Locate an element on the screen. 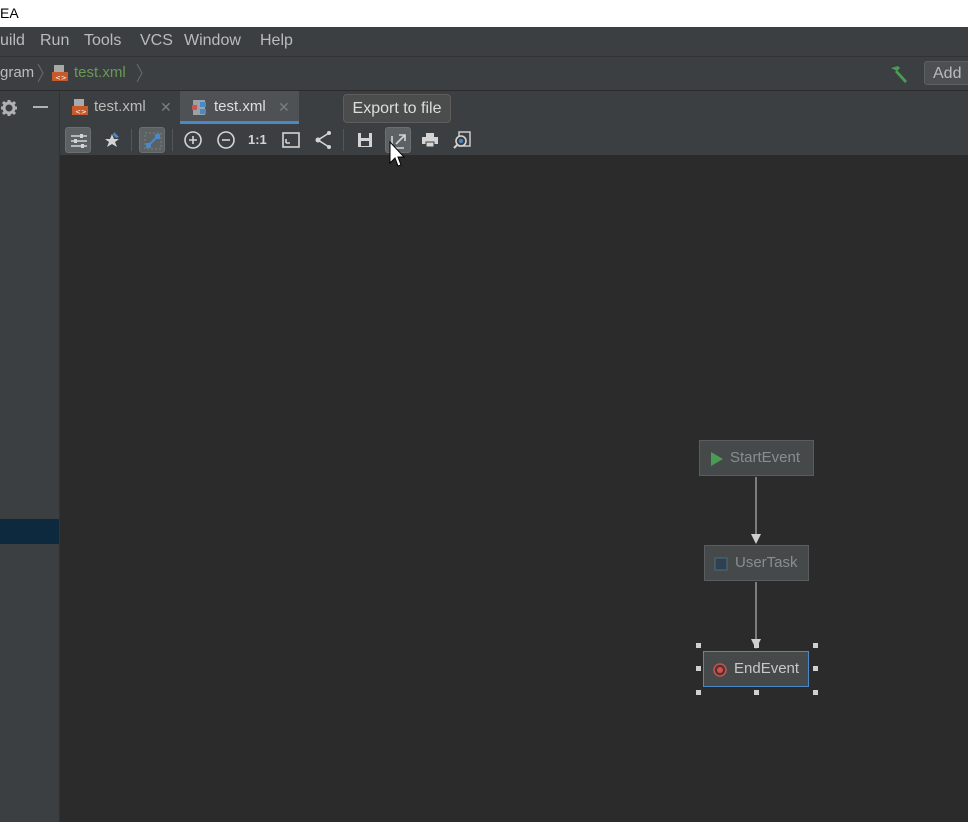 This screenshot has width=968, height=822. window-title: EA is located at coordinates (9, 13).